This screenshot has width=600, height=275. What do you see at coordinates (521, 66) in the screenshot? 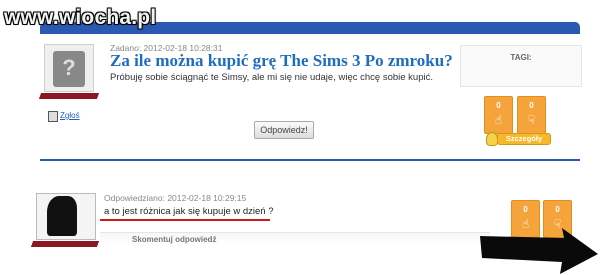
I see `tags-box: TAGI:` at bounding box center [521, 66].